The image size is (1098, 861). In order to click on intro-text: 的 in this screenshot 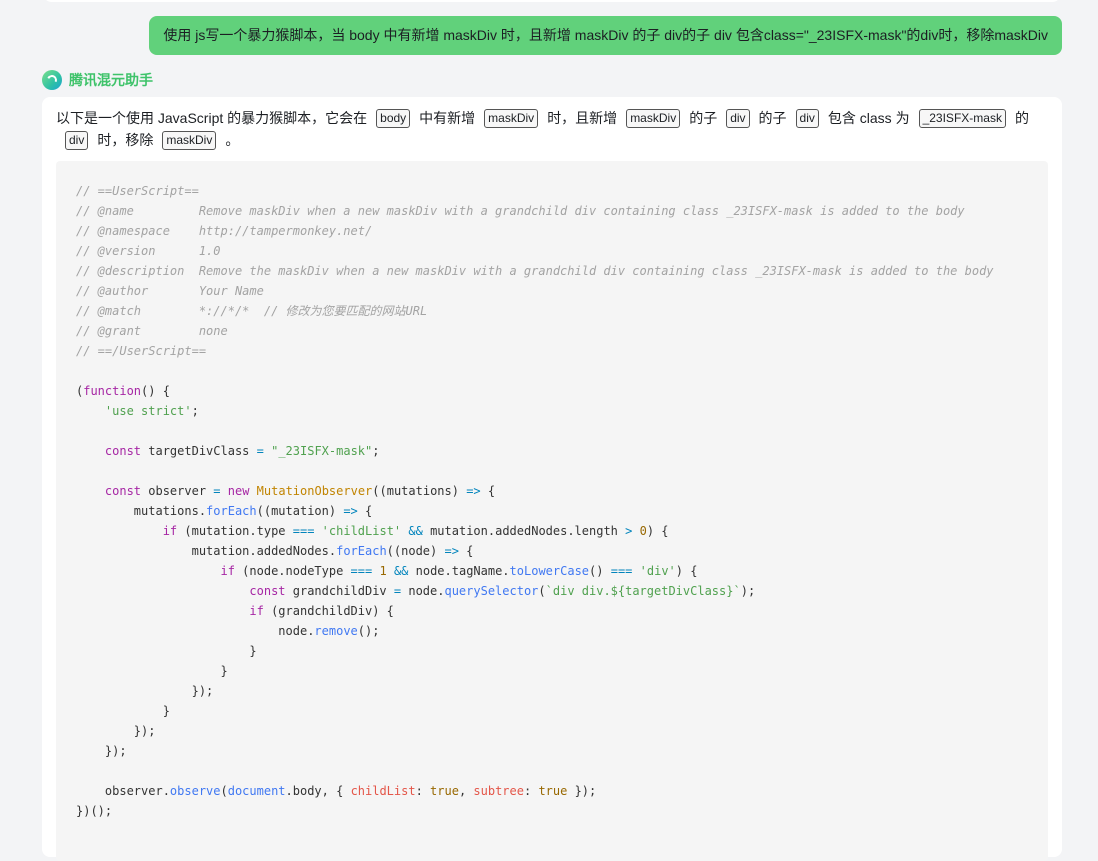, I will do `click(1021, 118)`.